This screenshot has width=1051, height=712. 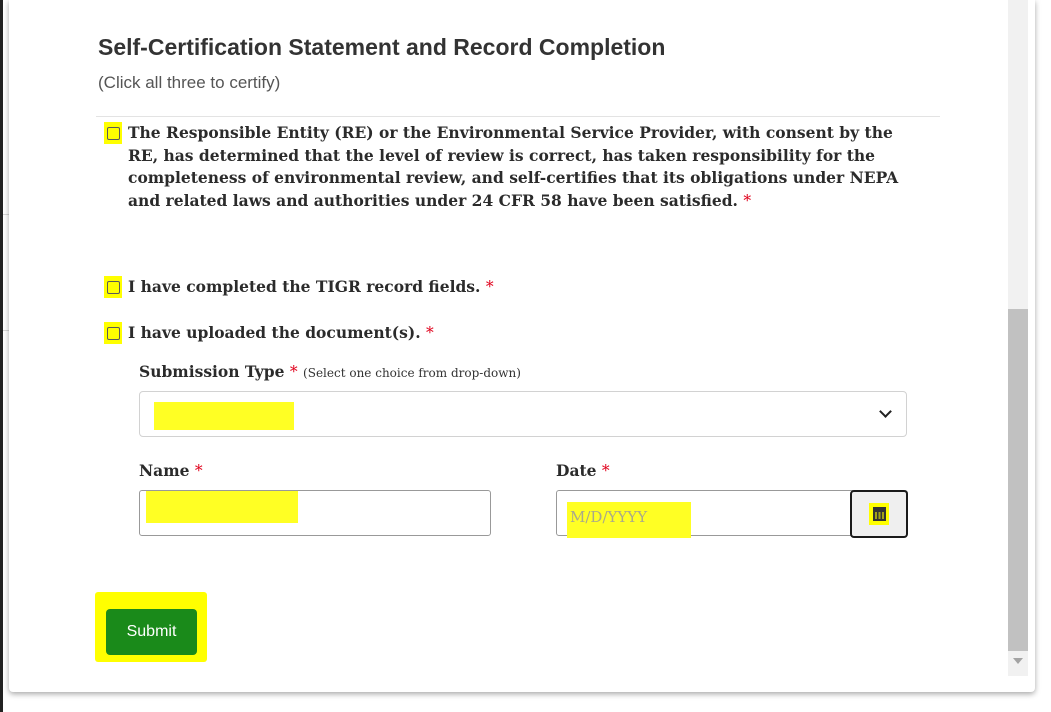 I want to click on calendar-icon, so click(x=879, y=514).